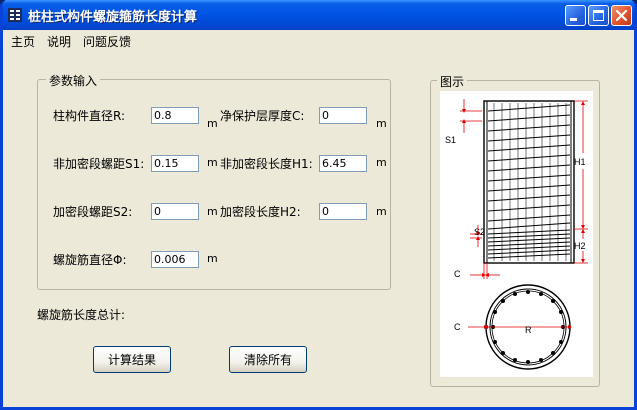 The width and height of the screenshot is (637, 410). I want to click on dense-length-unit: m, so click(381, 211).